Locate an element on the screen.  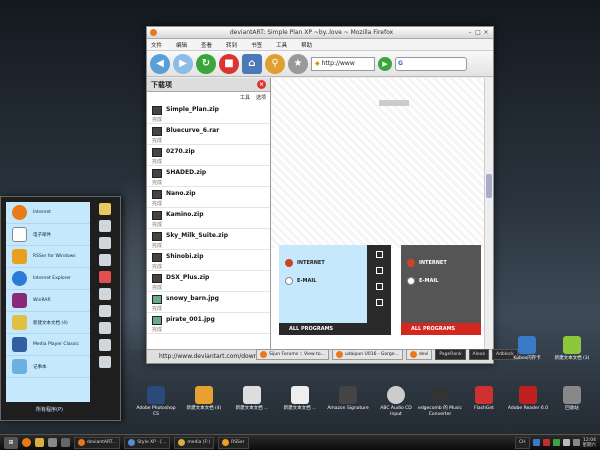
archive-icon is located at coordinates (157, 194).